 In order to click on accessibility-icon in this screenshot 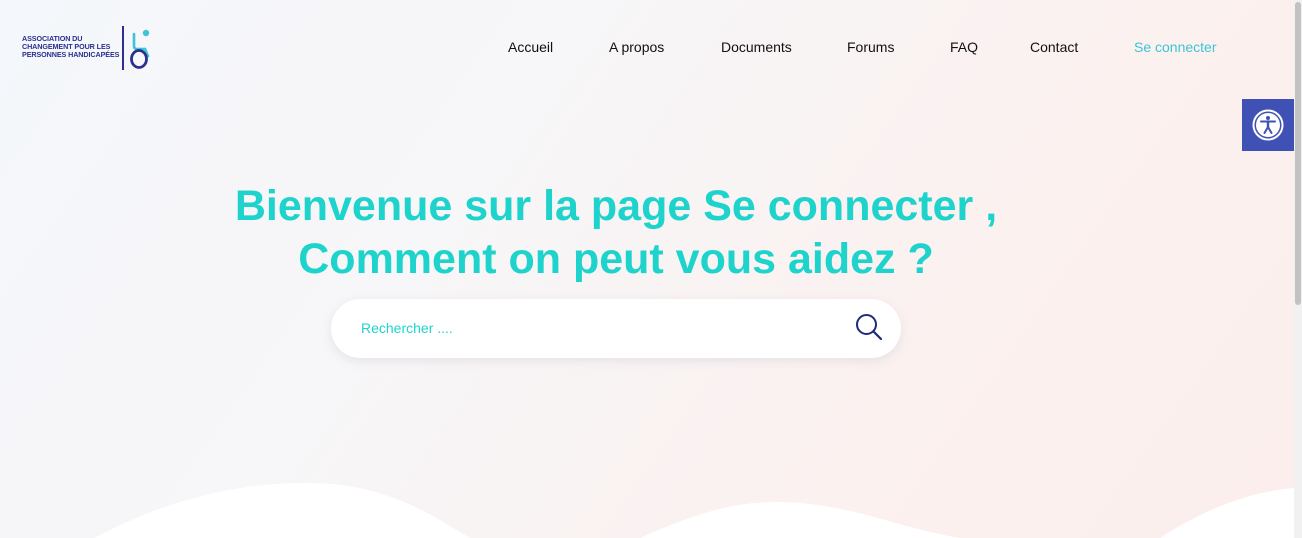, I will do `click(1268, 125)`.